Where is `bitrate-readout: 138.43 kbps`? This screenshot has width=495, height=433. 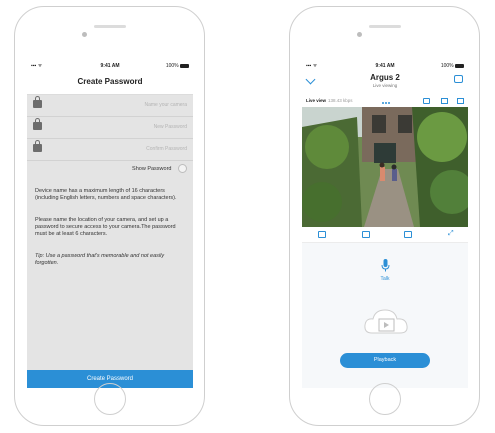
bitrate-readout: 138.43 kbps is located at coordinates (340, 100).